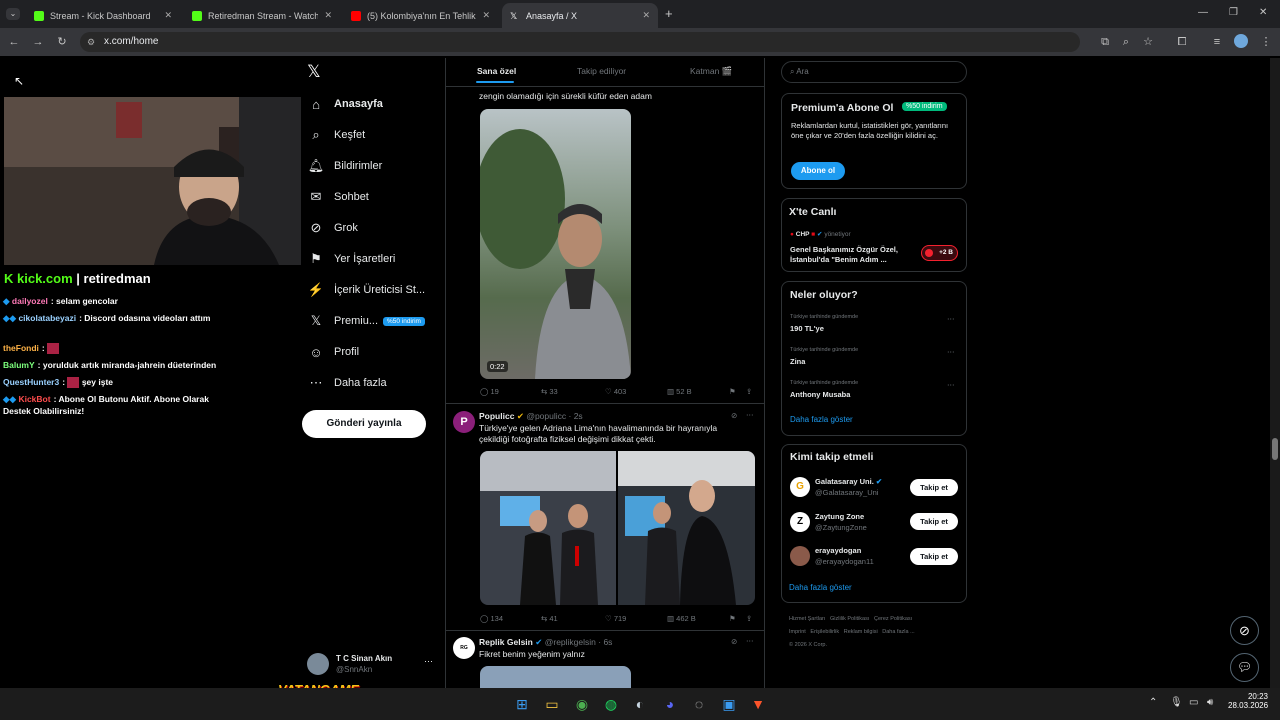 The height and width of the screenshot is (720, 1280). What do you see at coordinates (364, 424) in the screenshot?
I see `post-button: Gönderi yayınla` at bounding box center [364, 424].